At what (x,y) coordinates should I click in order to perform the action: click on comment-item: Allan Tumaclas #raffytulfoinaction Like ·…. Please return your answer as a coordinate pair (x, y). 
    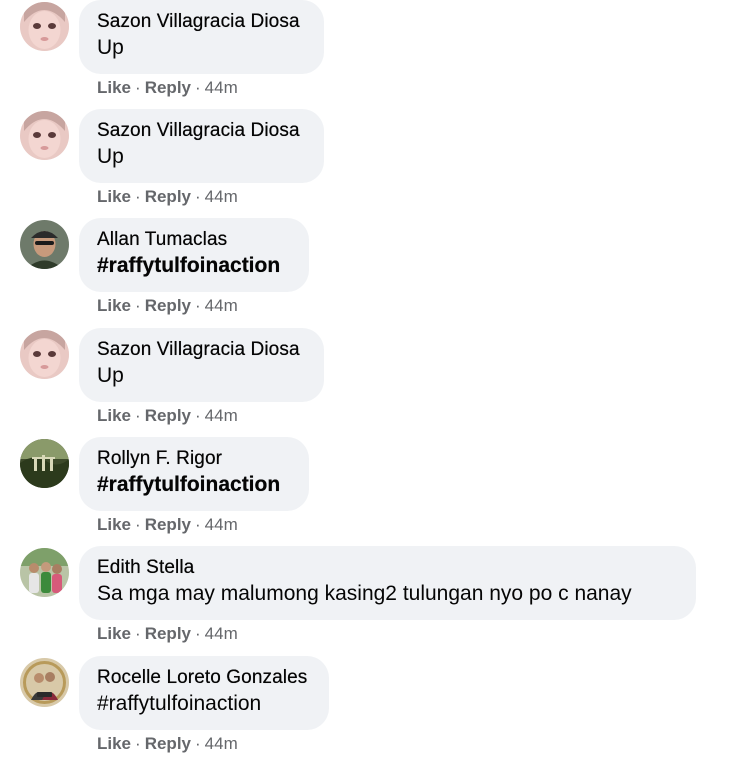
    Looking at the image, I should click on (375, 272).